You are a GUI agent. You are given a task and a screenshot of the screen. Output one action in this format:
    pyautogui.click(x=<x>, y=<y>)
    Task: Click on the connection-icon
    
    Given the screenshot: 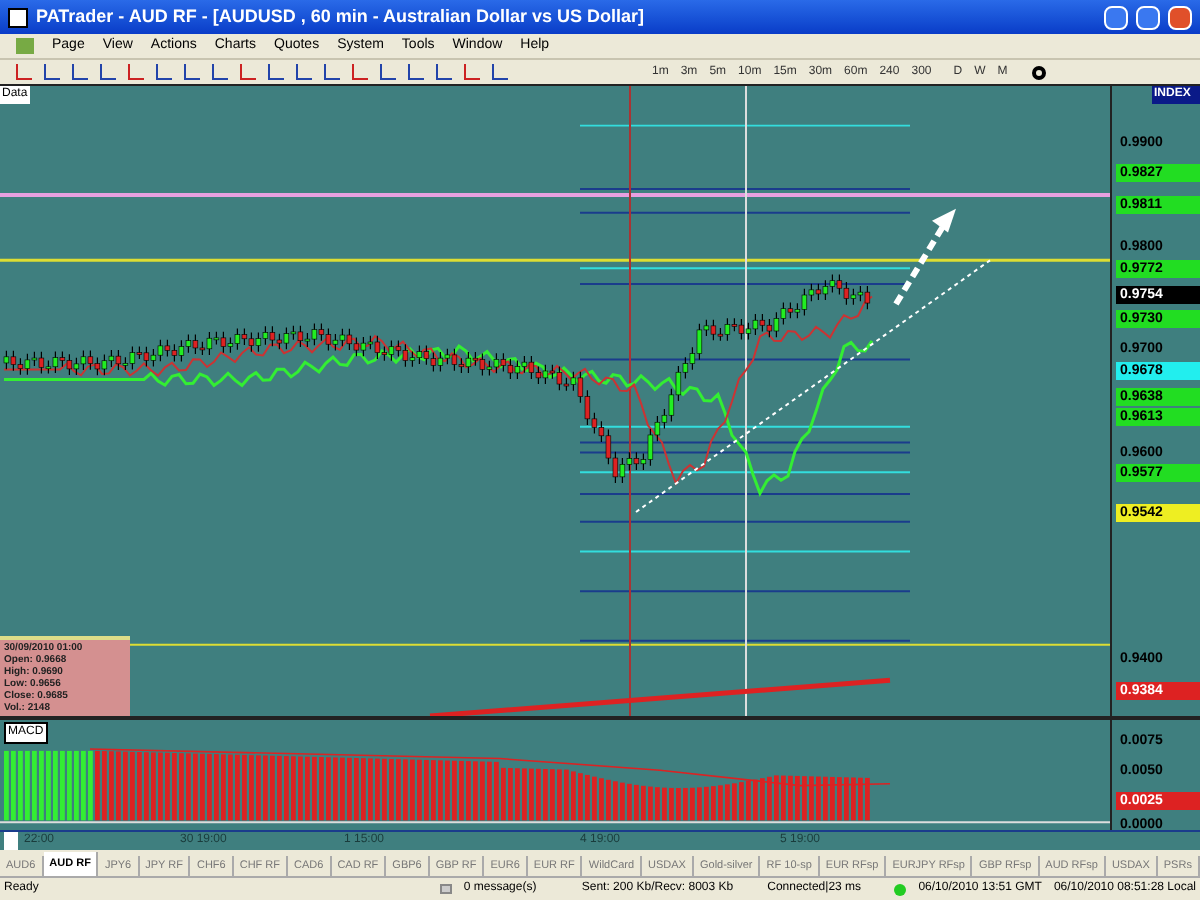 What is the action you would take?
    pyautogui.click(x=900, y=889)
    